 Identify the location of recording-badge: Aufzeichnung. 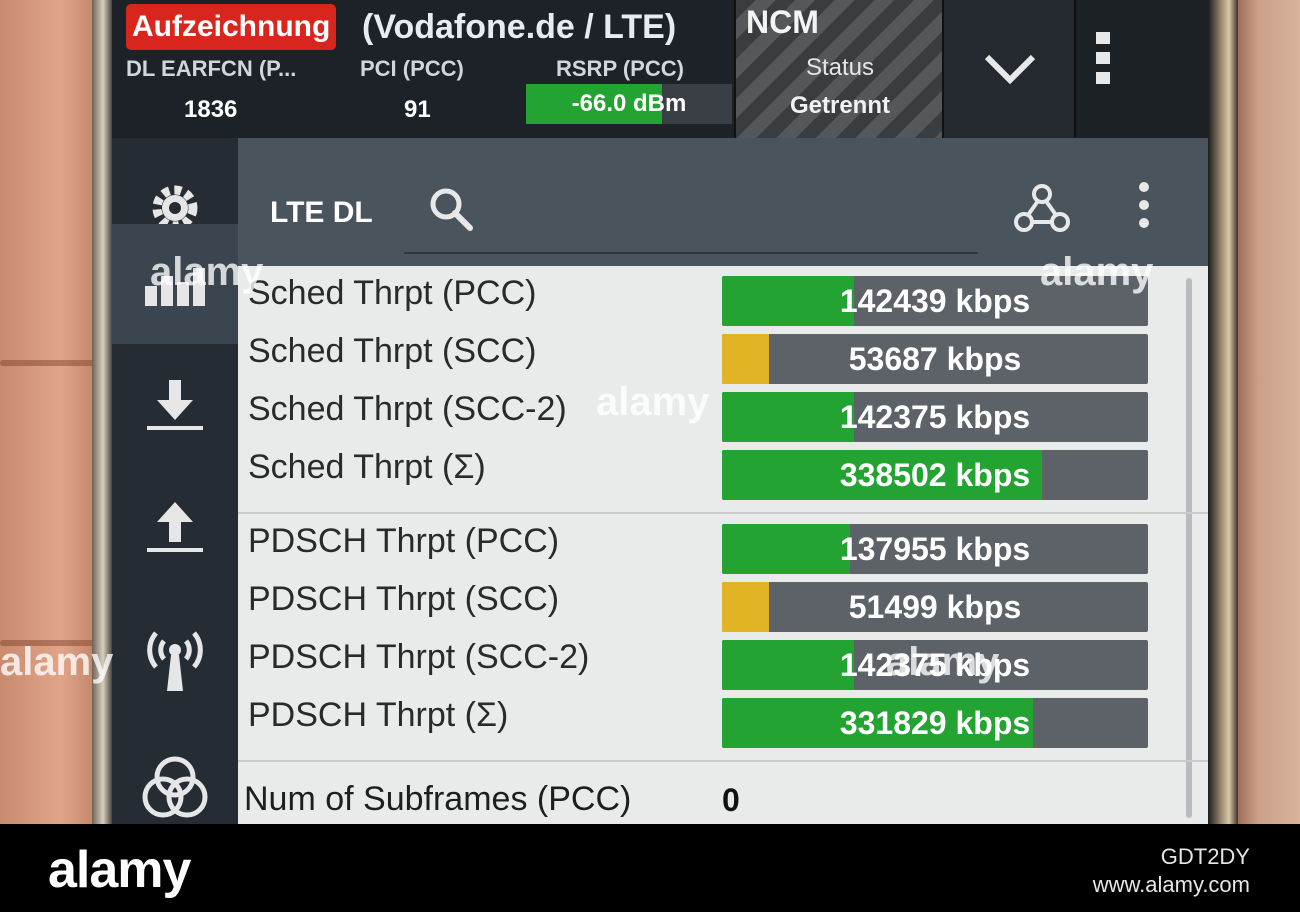
(231, 27).